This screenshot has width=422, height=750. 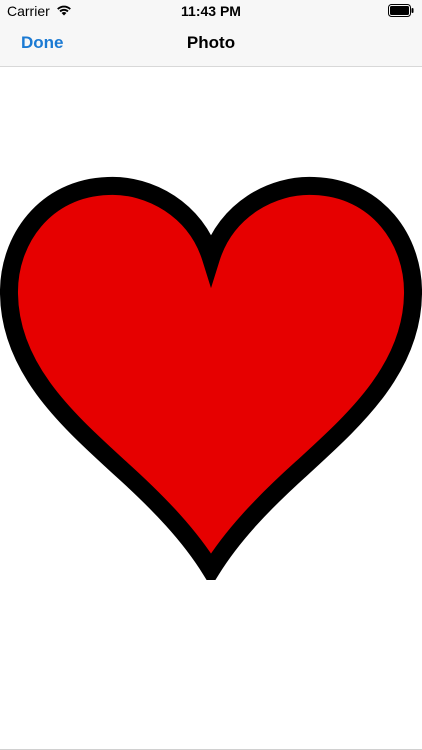 I want to click on page-title: Photo, so click(x=211, y=42).